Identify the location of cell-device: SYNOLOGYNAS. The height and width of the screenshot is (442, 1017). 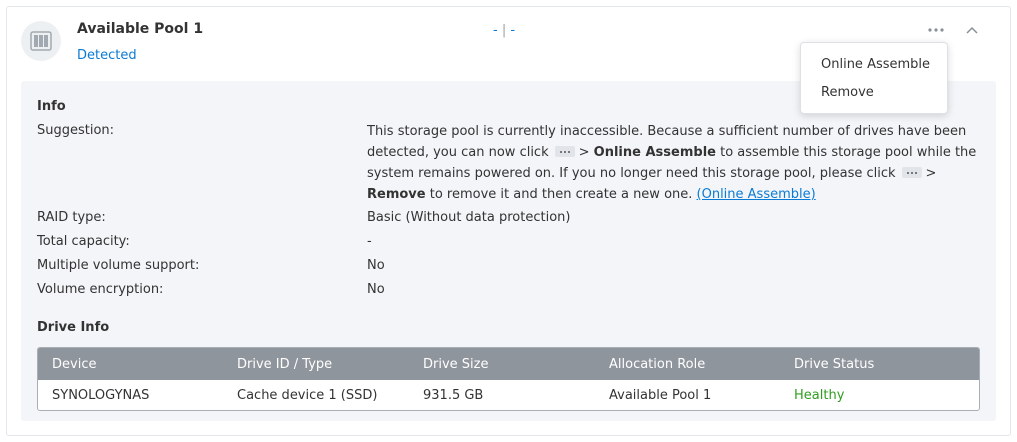
(101, 395).